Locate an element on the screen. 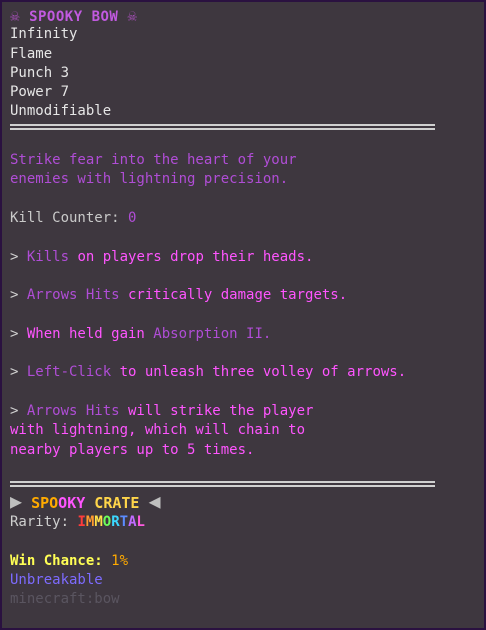 The width and height of the screenshot is (486, 630). ability-text: will strike the player is located at coordinates (216, 410).